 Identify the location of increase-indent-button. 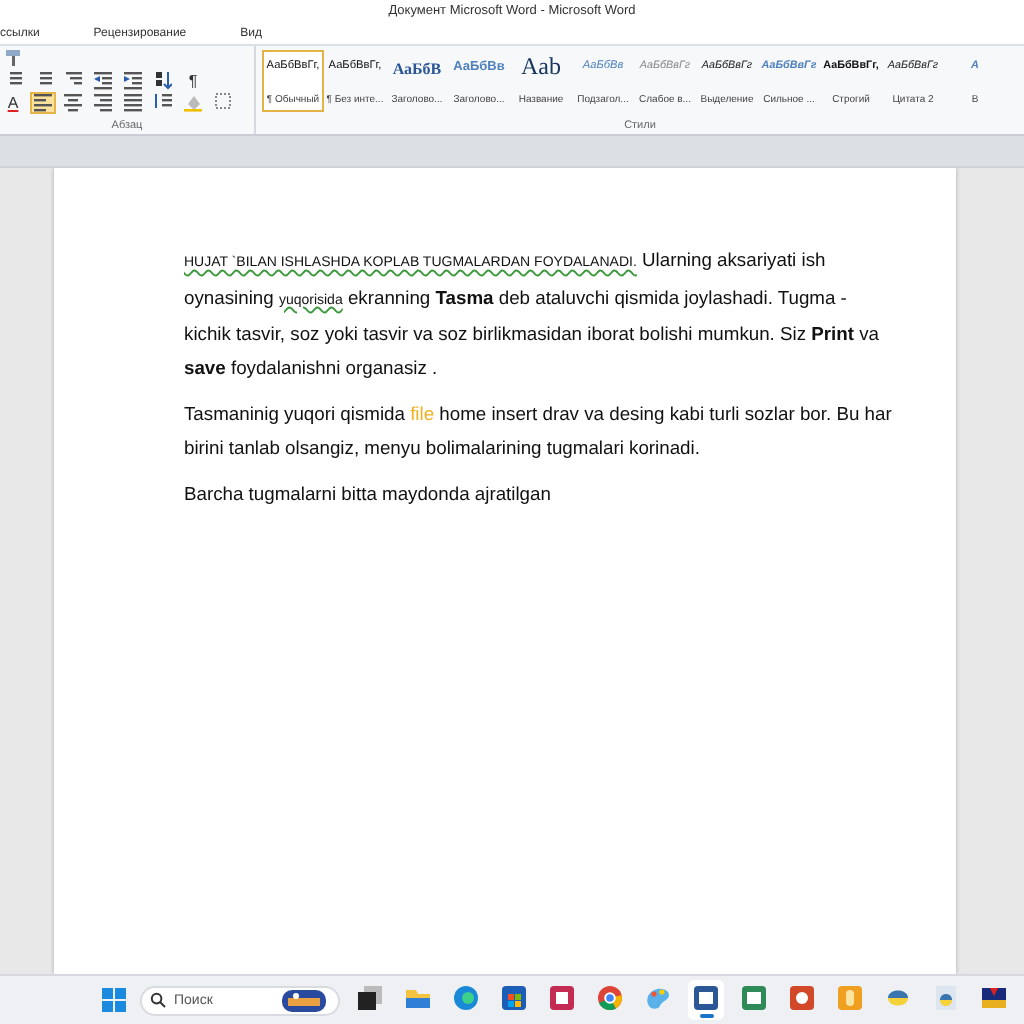
(133, 80).